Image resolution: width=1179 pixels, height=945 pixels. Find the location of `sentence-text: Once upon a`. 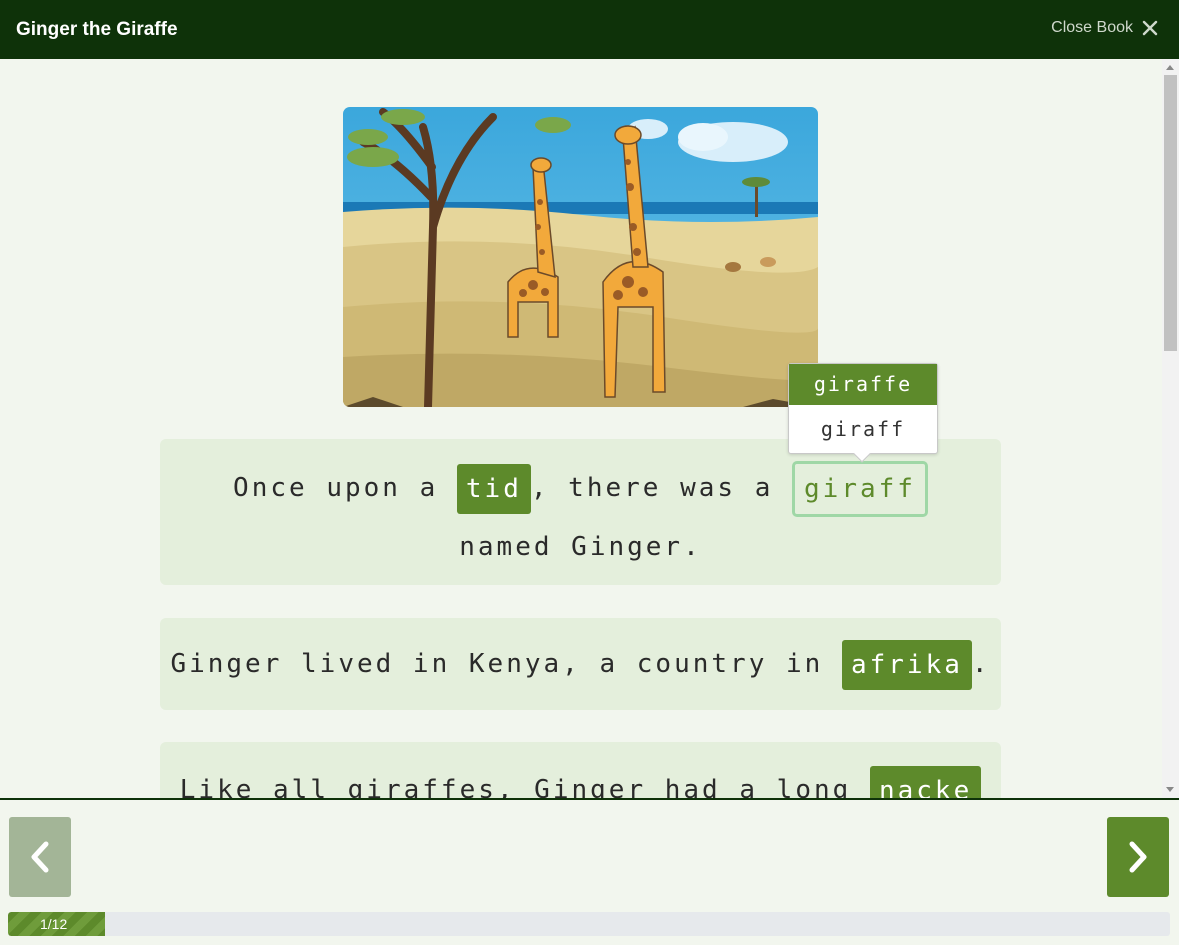

sentence-text: Once upon a is located at coordinates (345, 488).